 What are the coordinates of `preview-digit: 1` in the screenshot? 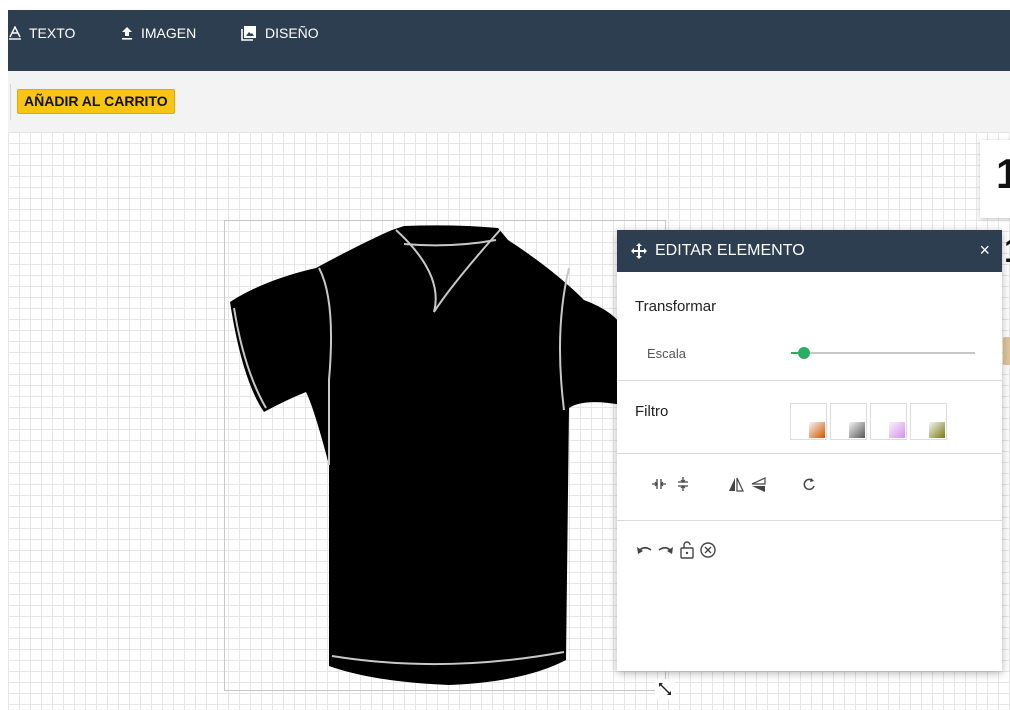 It's located at (1003, 173).